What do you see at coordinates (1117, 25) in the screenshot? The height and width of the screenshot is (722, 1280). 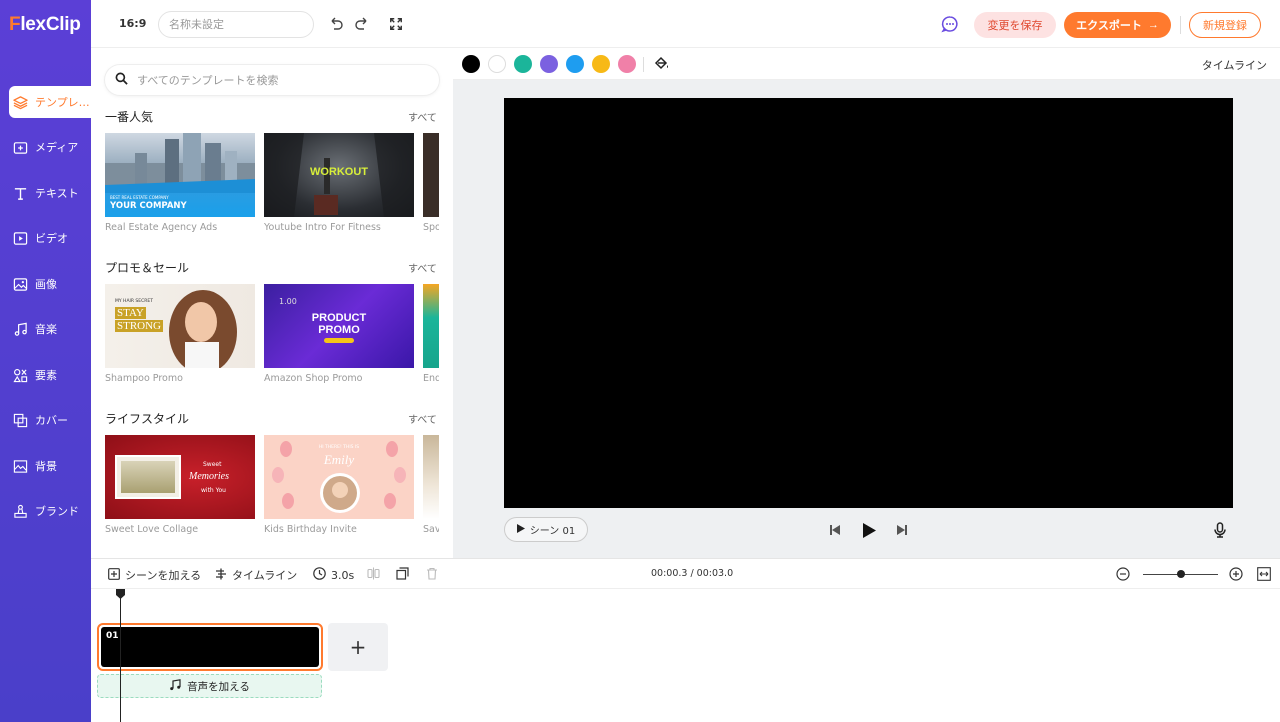 I see `export-button: エクスポート →` at bounding box center [1117, 25].